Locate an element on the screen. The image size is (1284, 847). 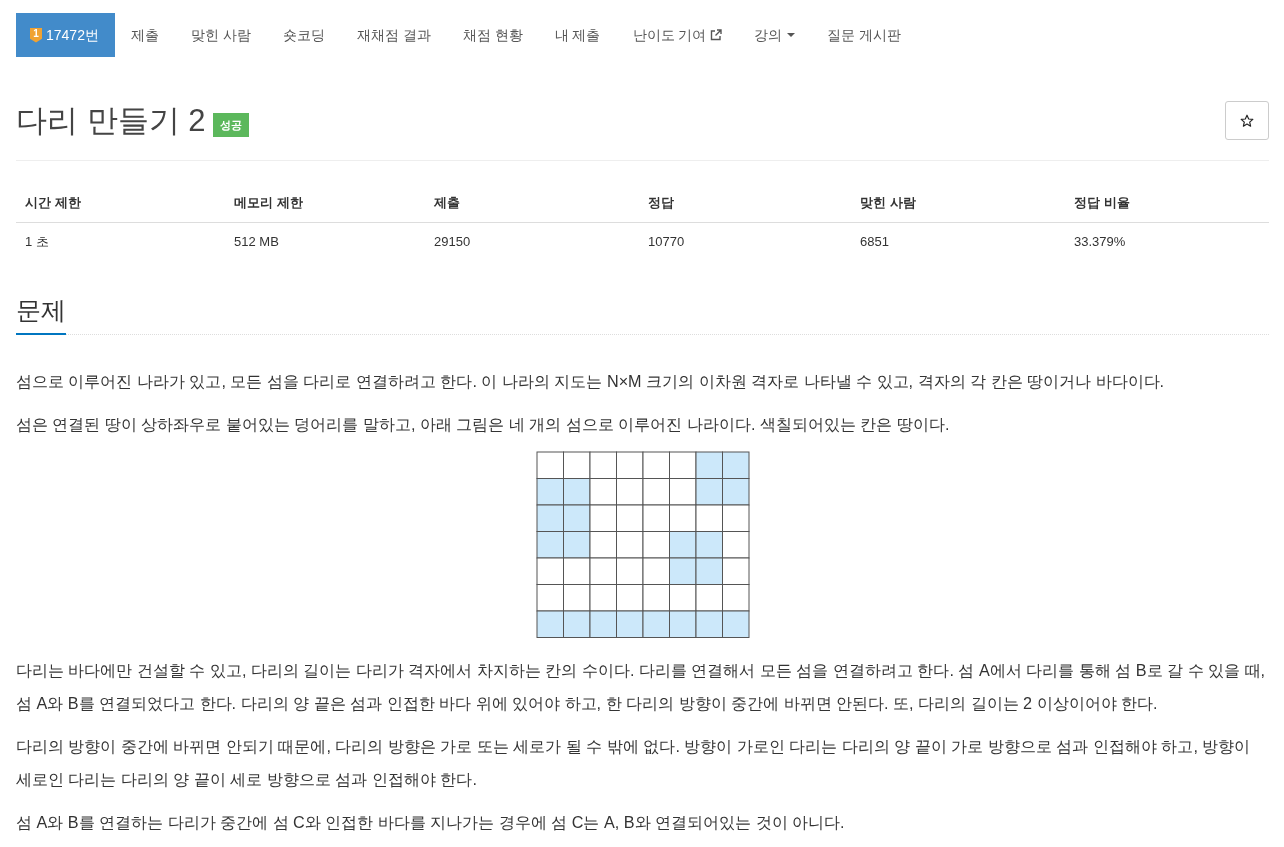
tier-badge: 1 is located at coordinates (36, 35).